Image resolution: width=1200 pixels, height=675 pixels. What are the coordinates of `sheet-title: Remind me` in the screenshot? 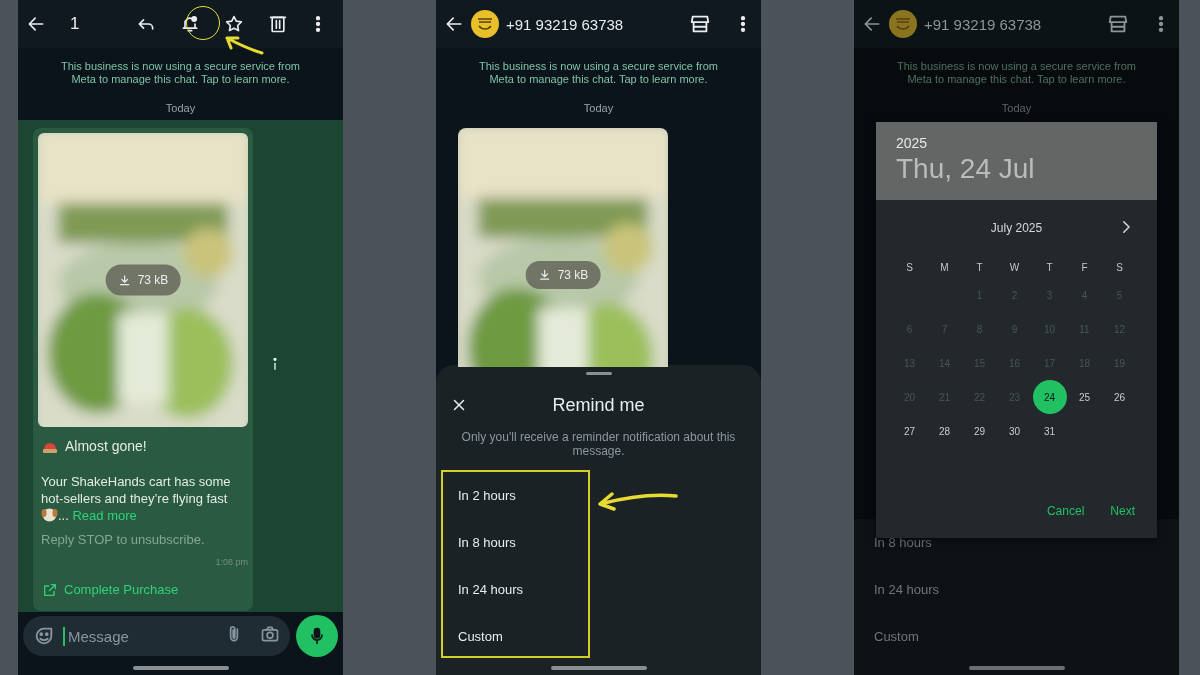 It's located at (598, 405).